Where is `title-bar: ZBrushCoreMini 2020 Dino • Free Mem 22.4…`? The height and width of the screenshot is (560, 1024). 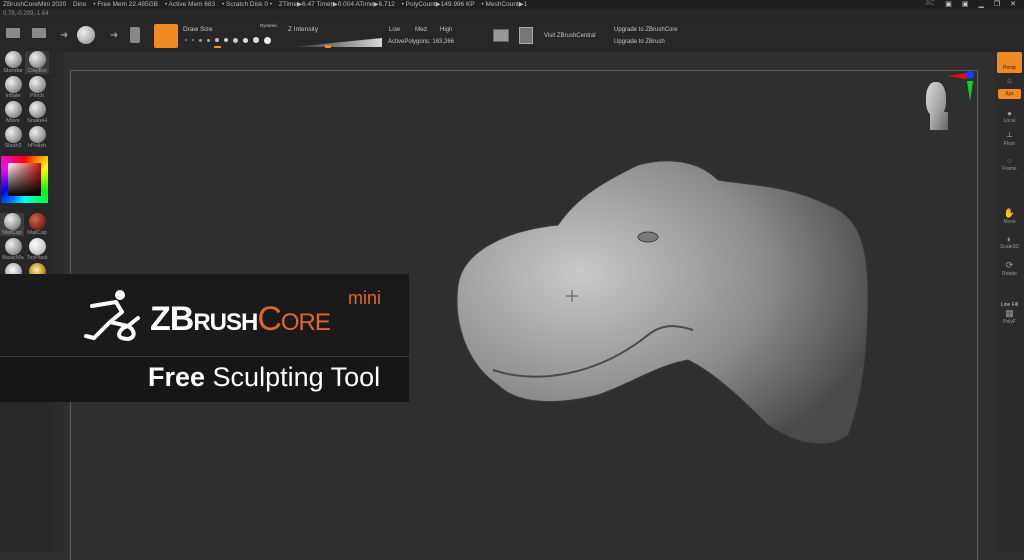 title-bar: ZBrushCoreMini 2020 Dino • Free Mem 22.4… is located at coordinates (512, 4).